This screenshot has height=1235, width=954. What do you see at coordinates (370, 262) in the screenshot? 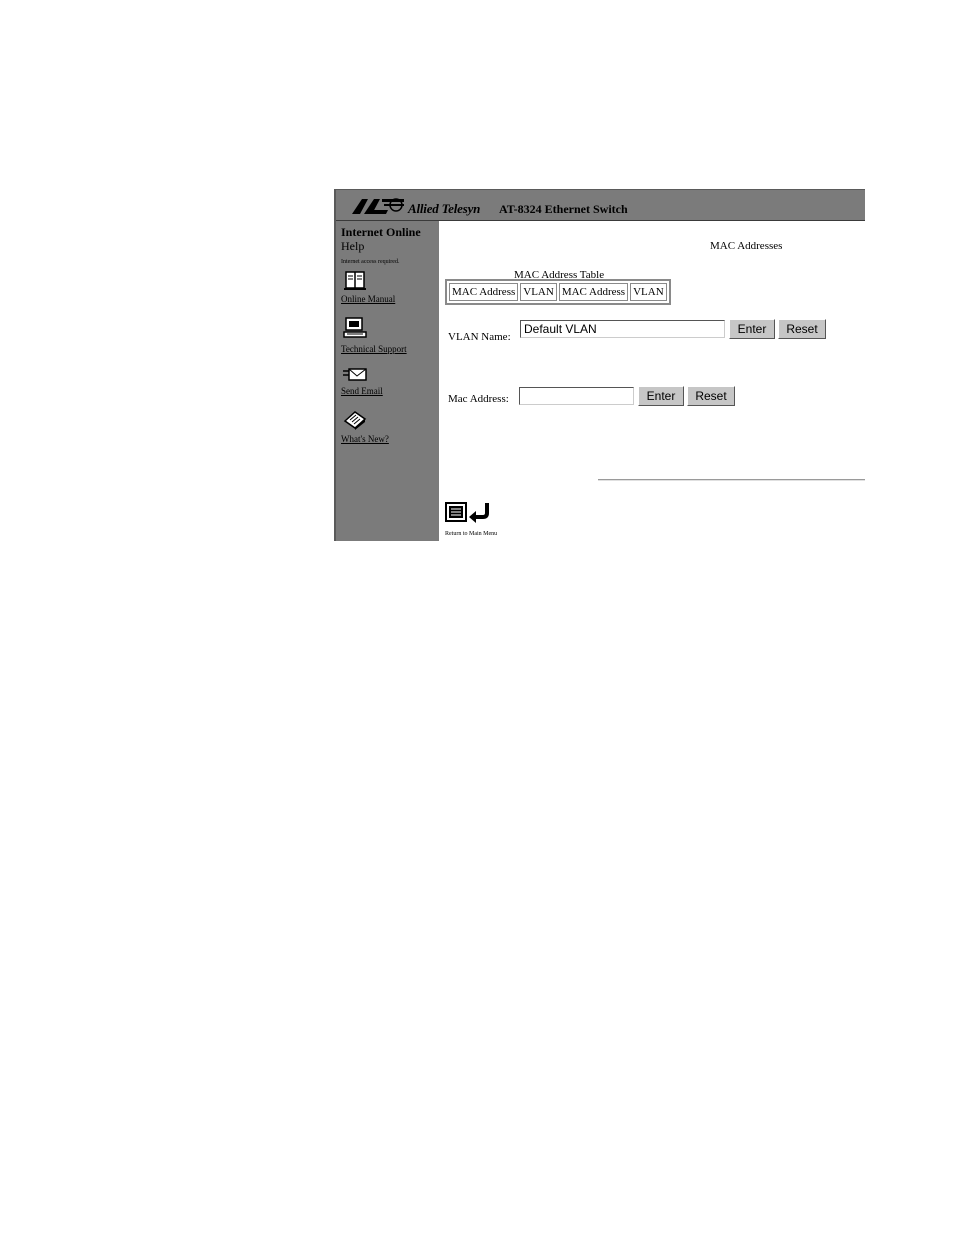
I see `help-note: Internet access required.` at bounding box center [370, 262].